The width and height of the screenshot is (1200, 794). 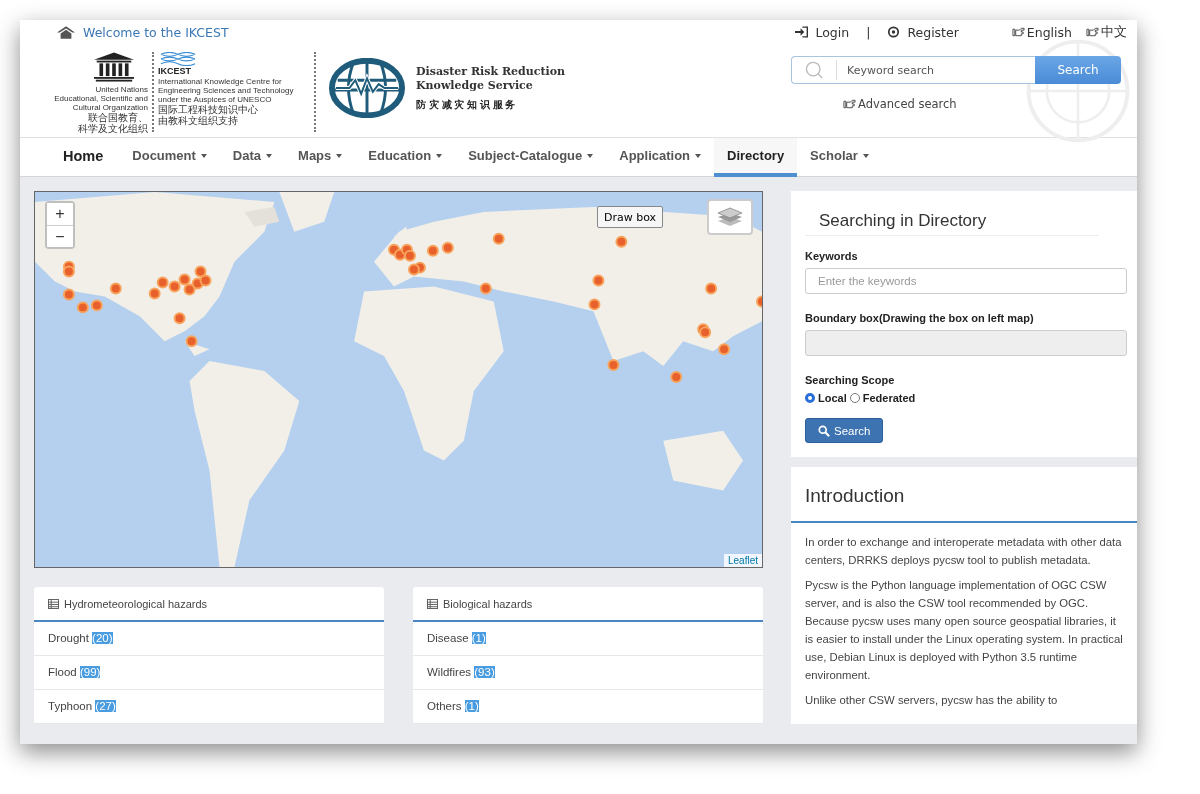 What do you see at coordinates (935, 70) in the screenshot?
I see `keyword-search-field: Keyword search` at bounding box center [935, 70].